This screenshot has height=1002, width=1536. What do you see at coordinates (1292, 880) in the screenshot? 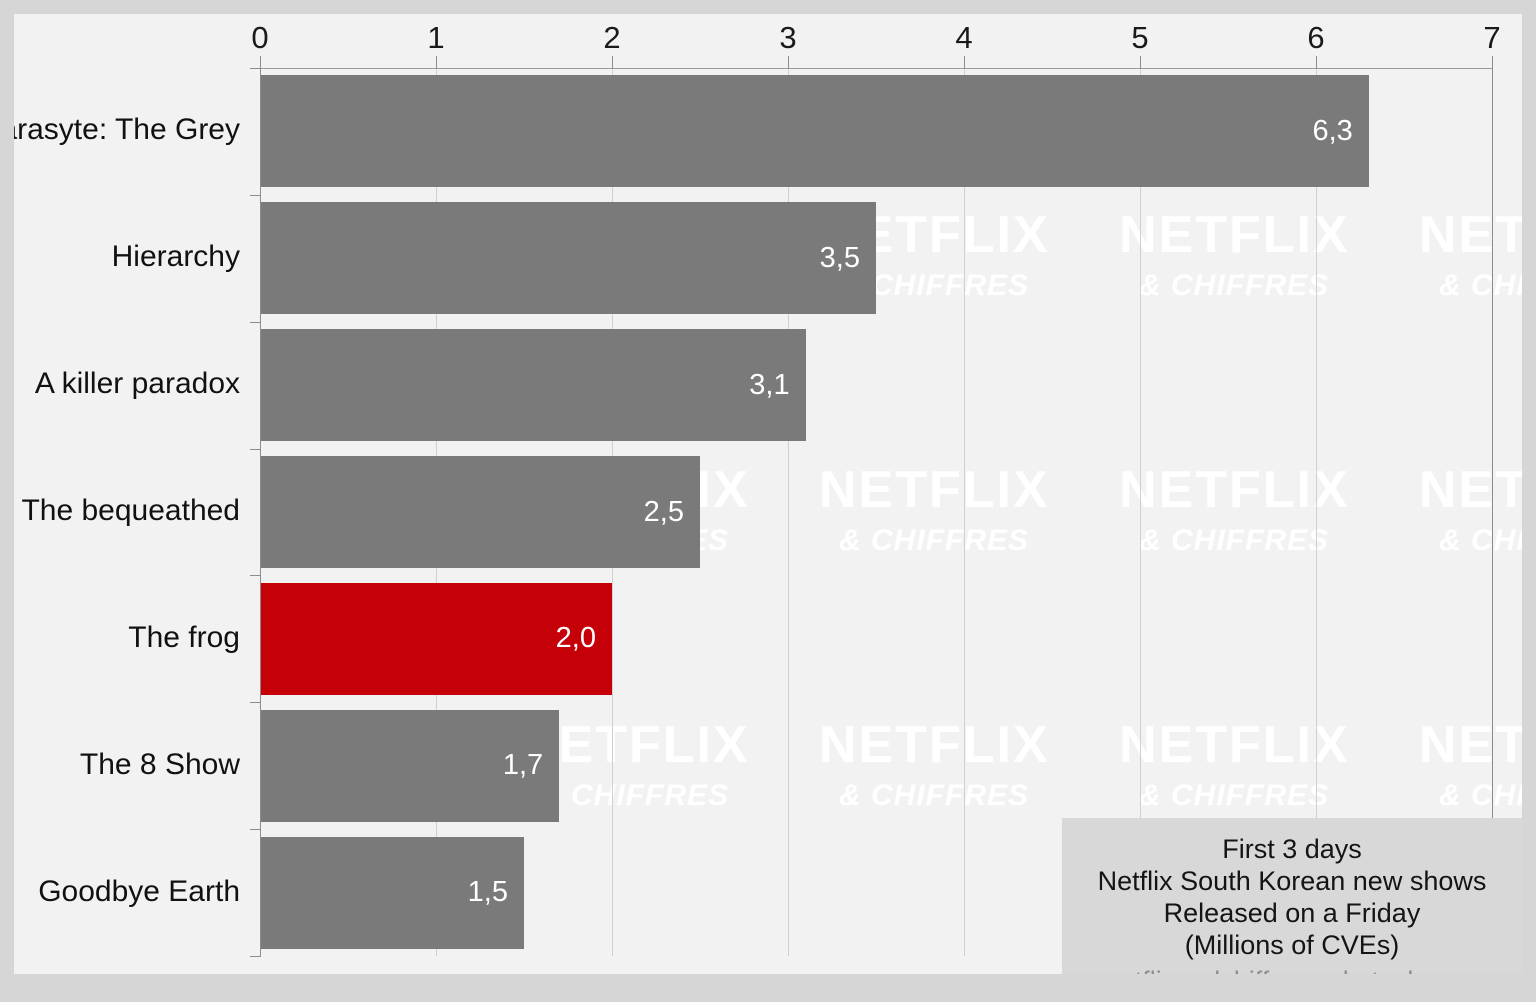
I see `caption-line-2: Netflix South Korean new shows` at bounding box center [1292, 880].